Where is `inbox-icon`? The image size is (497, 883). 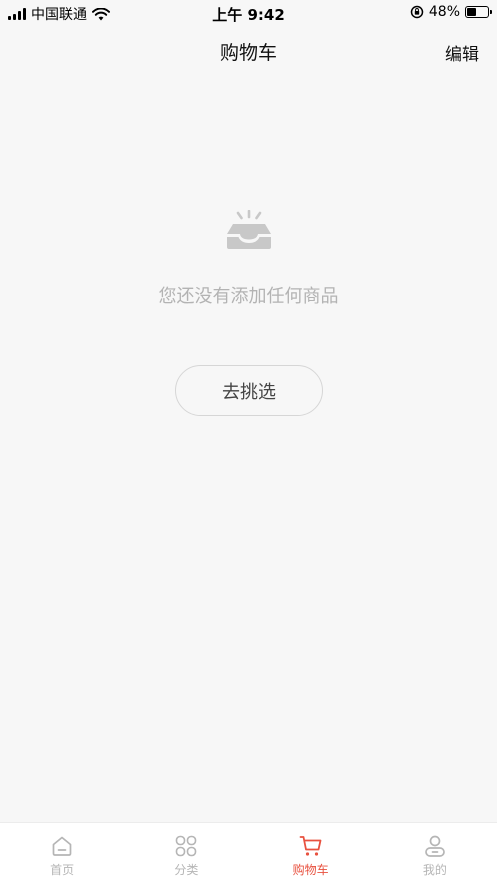 inbox-icon is located at coordinates (249, 229).